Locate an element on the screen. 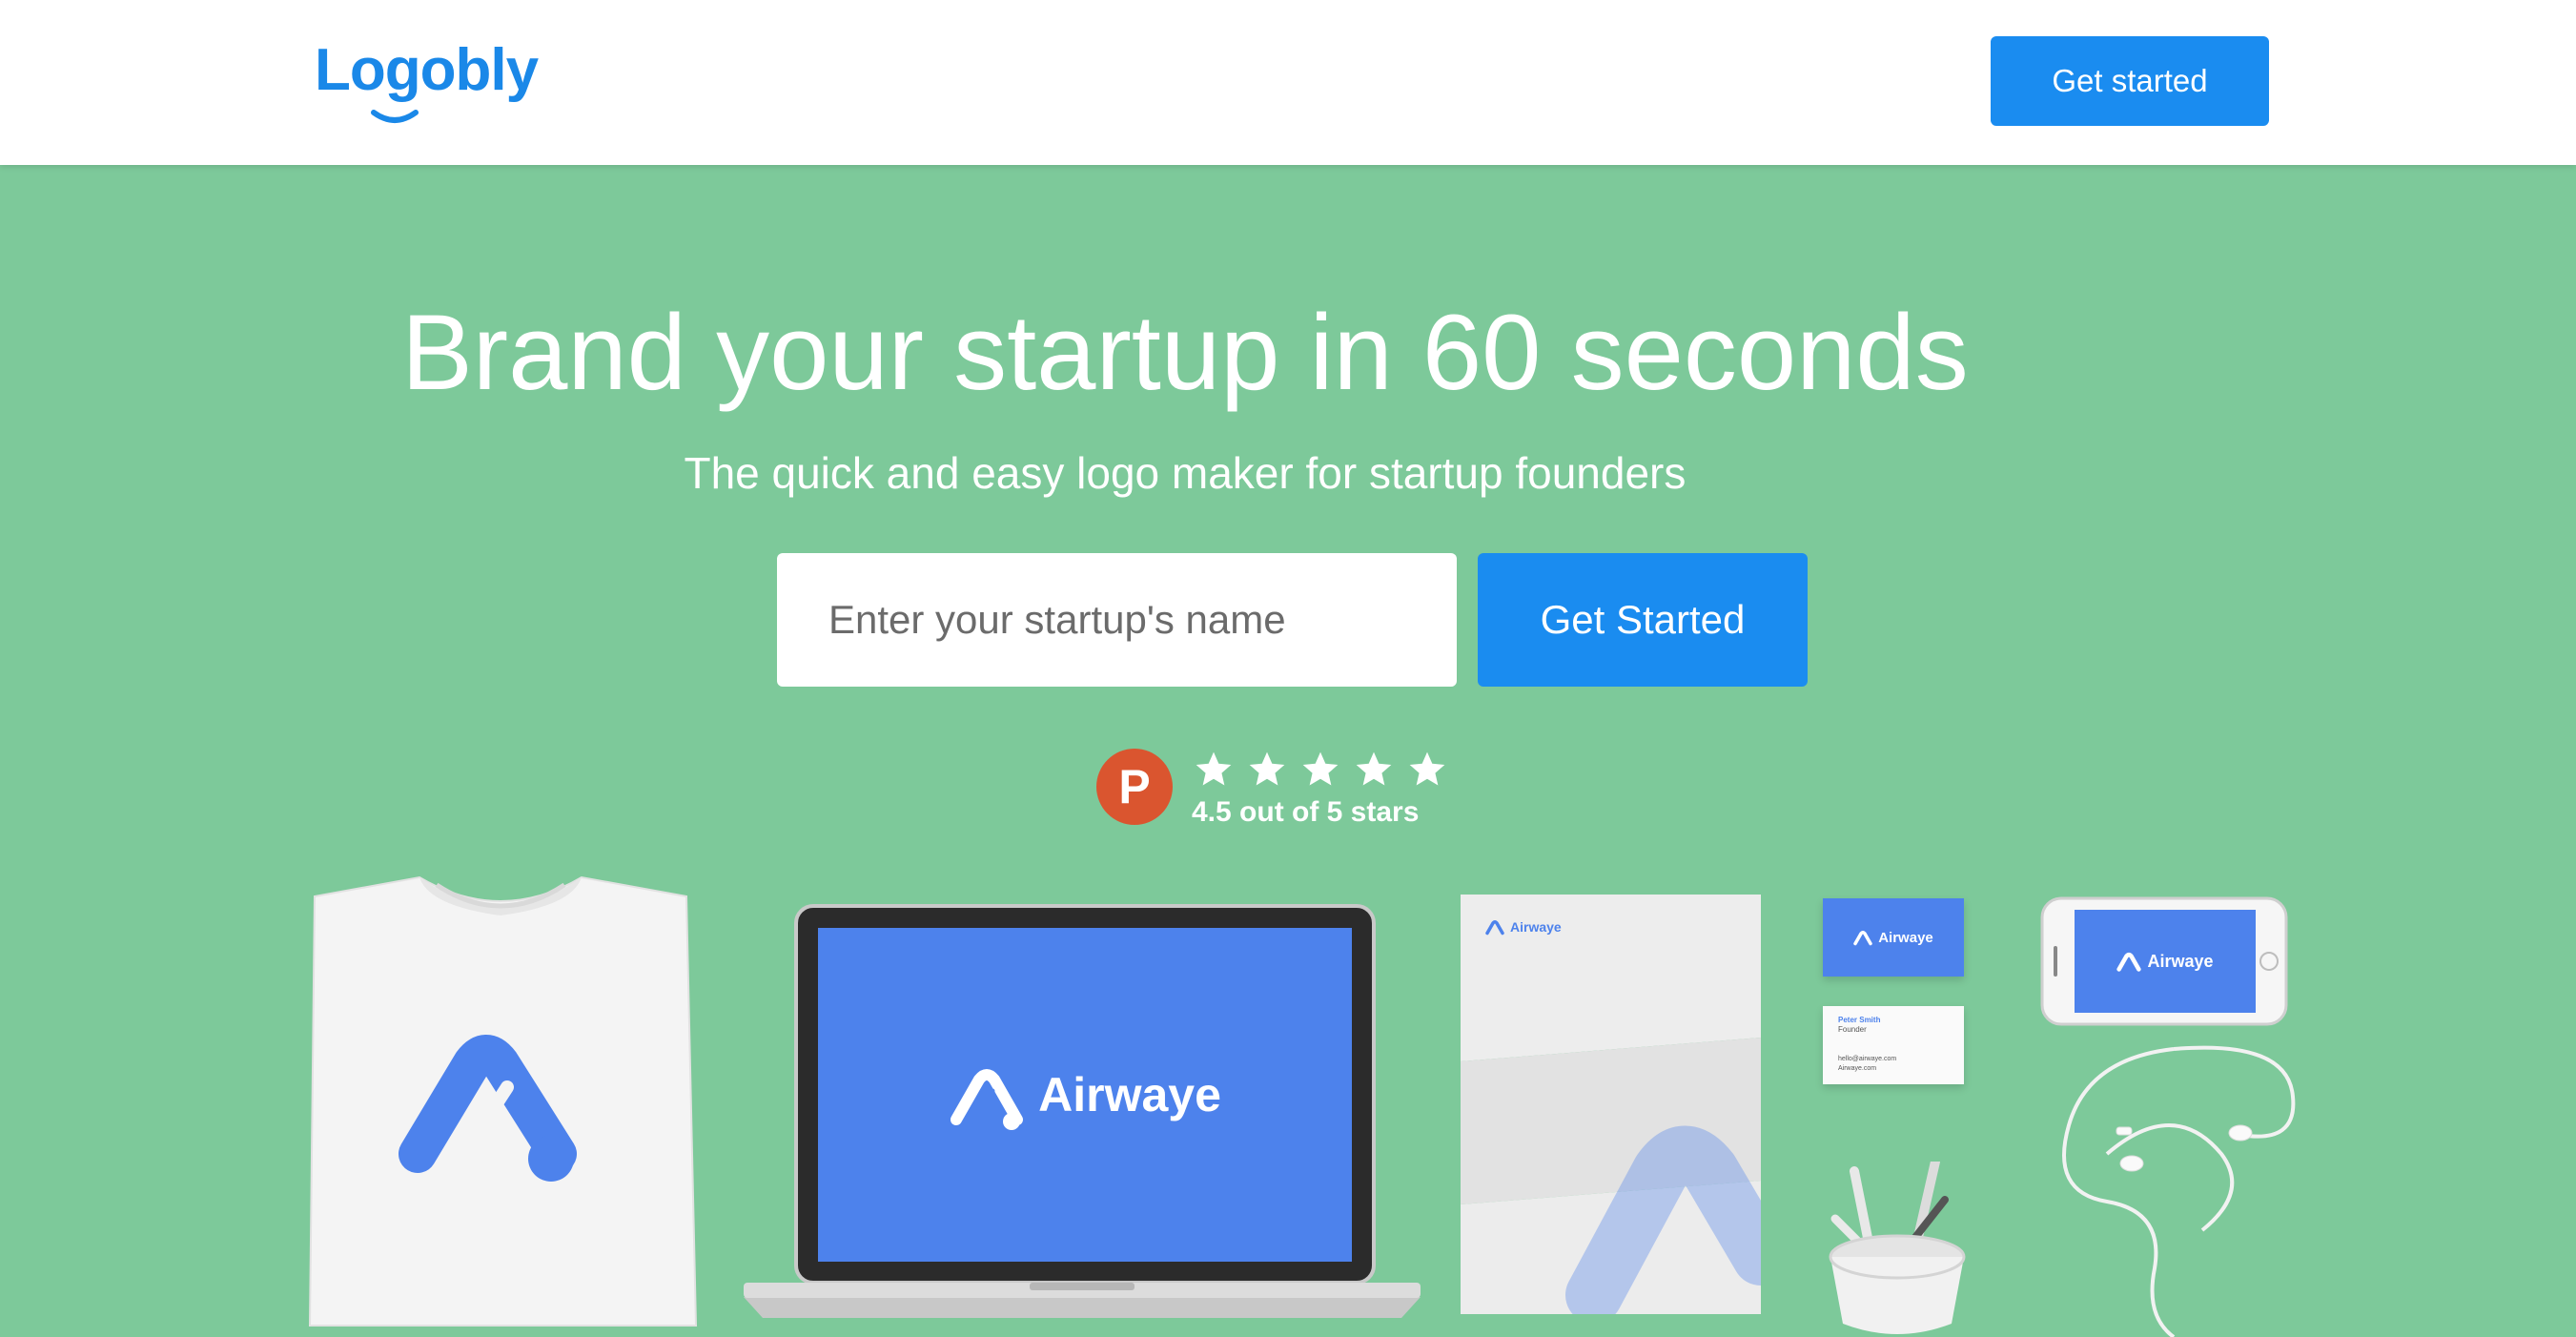 This screenshot has width=2576, height=1337. star-rating is located at coordinates (1321, 770).